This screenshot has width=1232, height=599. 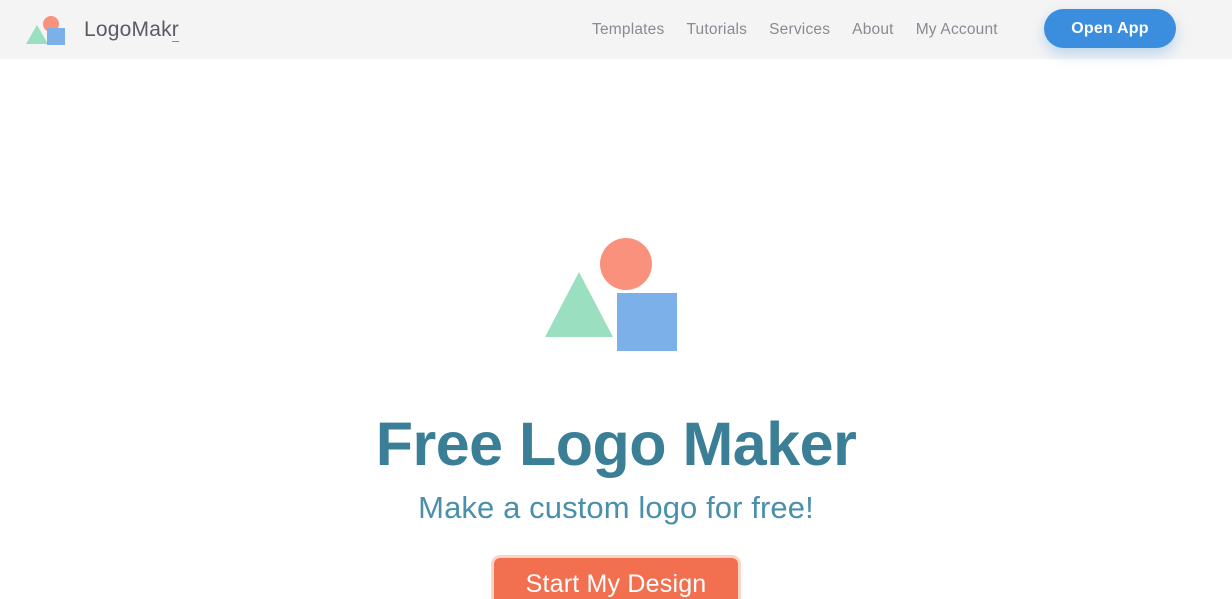 I want to click on page-title: Free Logo Maker, so click(x=616, y=444).